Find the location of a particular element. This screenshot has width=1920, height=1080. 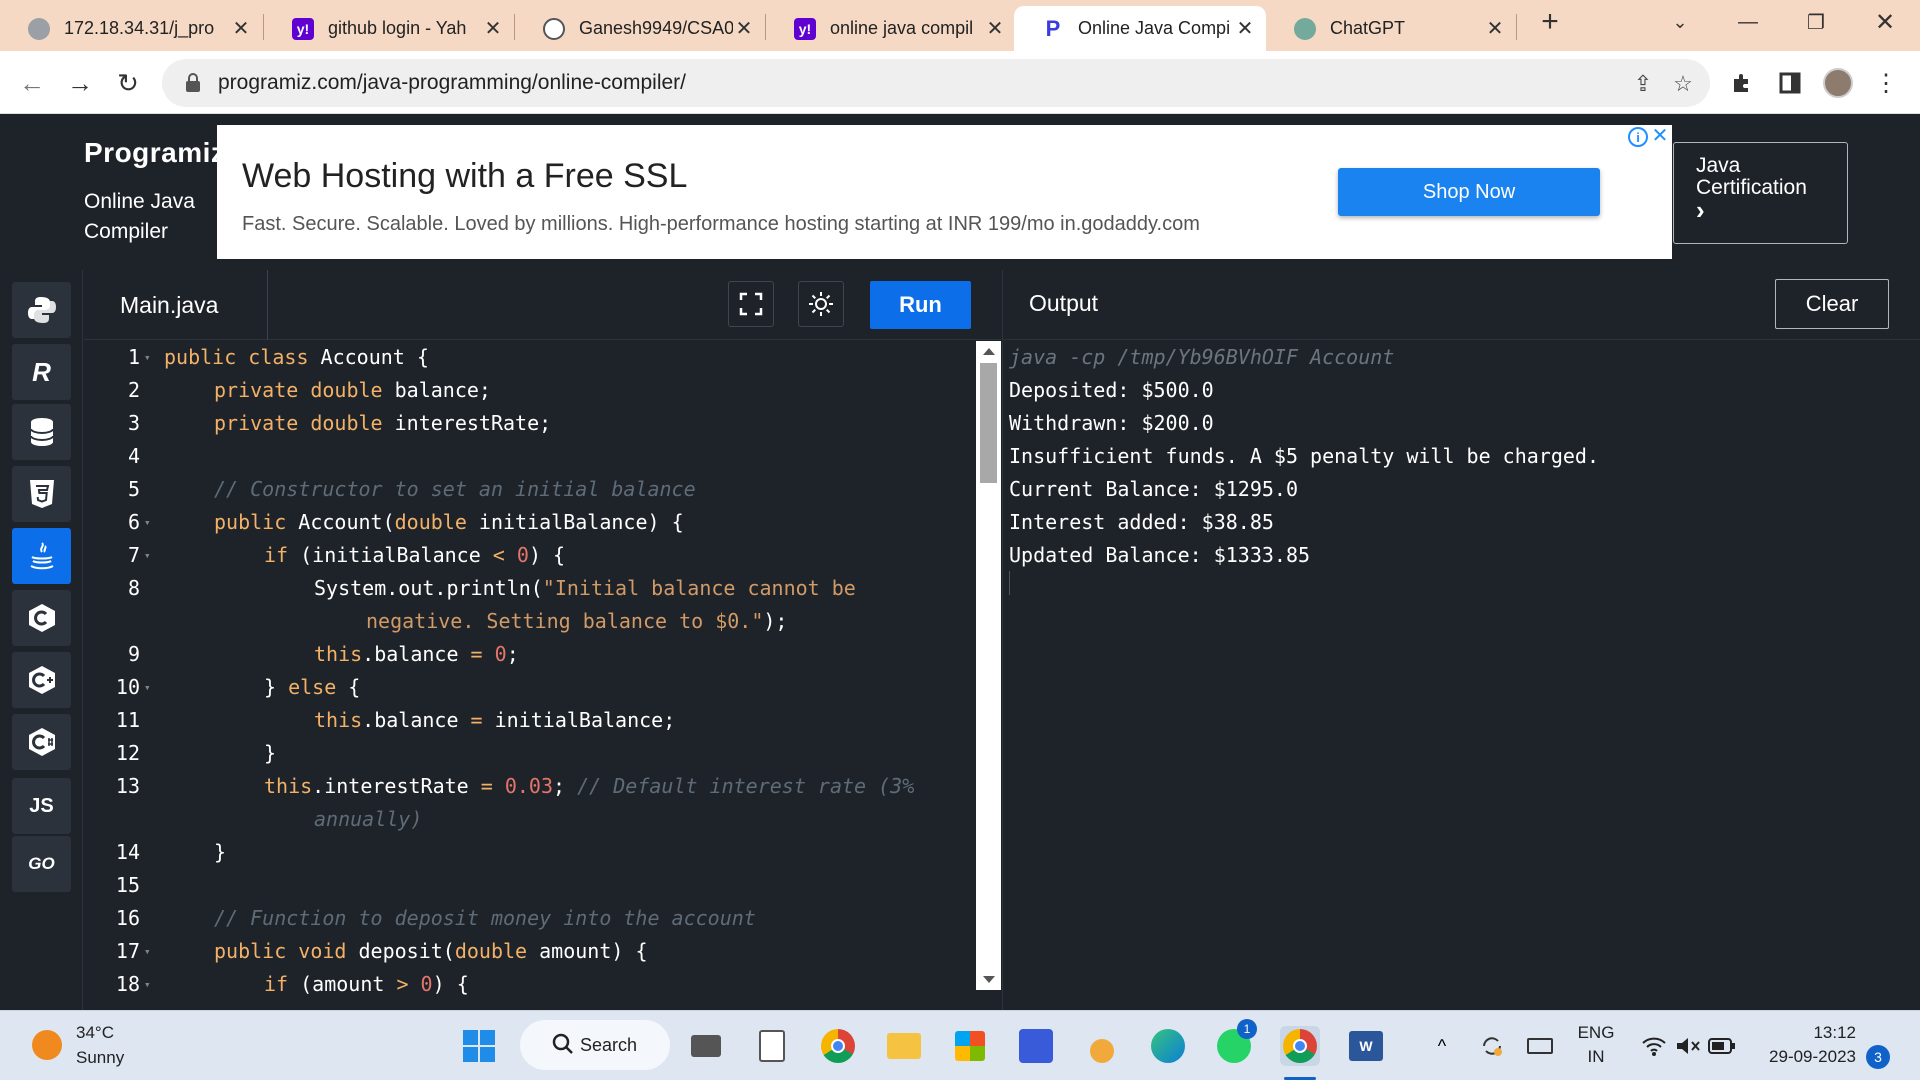

python-language-button is located at coordinates (41, 310).